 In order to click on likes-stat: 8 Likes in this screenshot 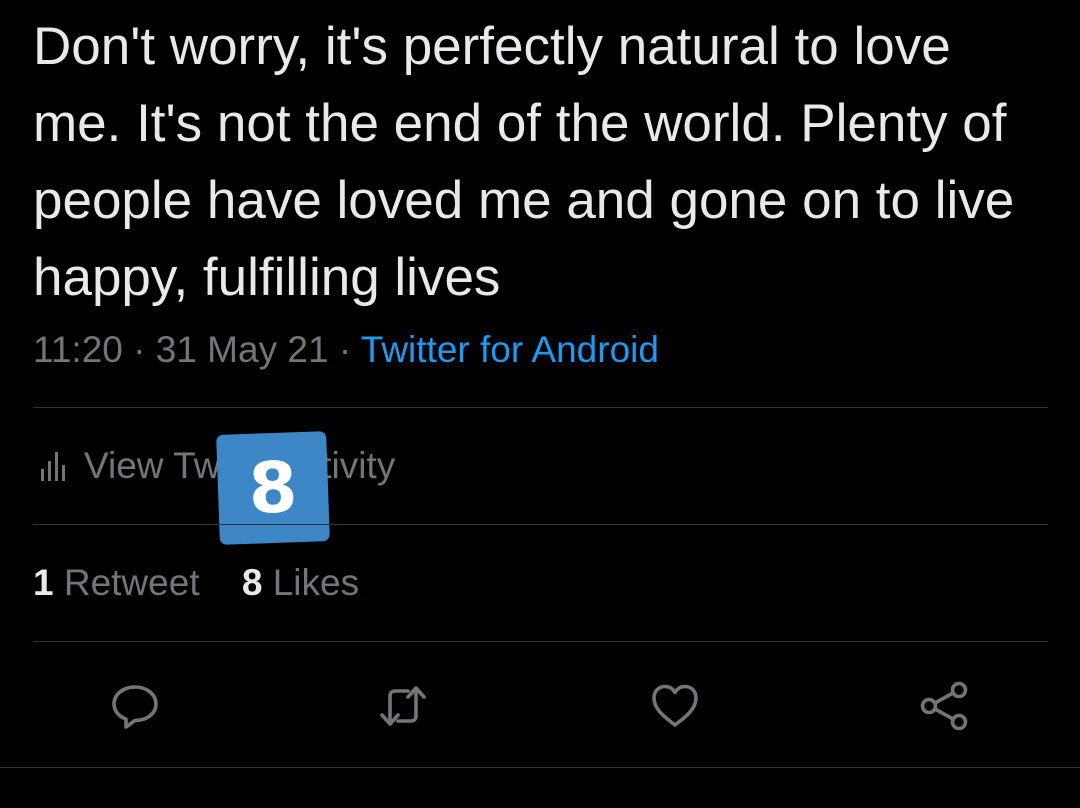, I will do `click(300, 583)`.